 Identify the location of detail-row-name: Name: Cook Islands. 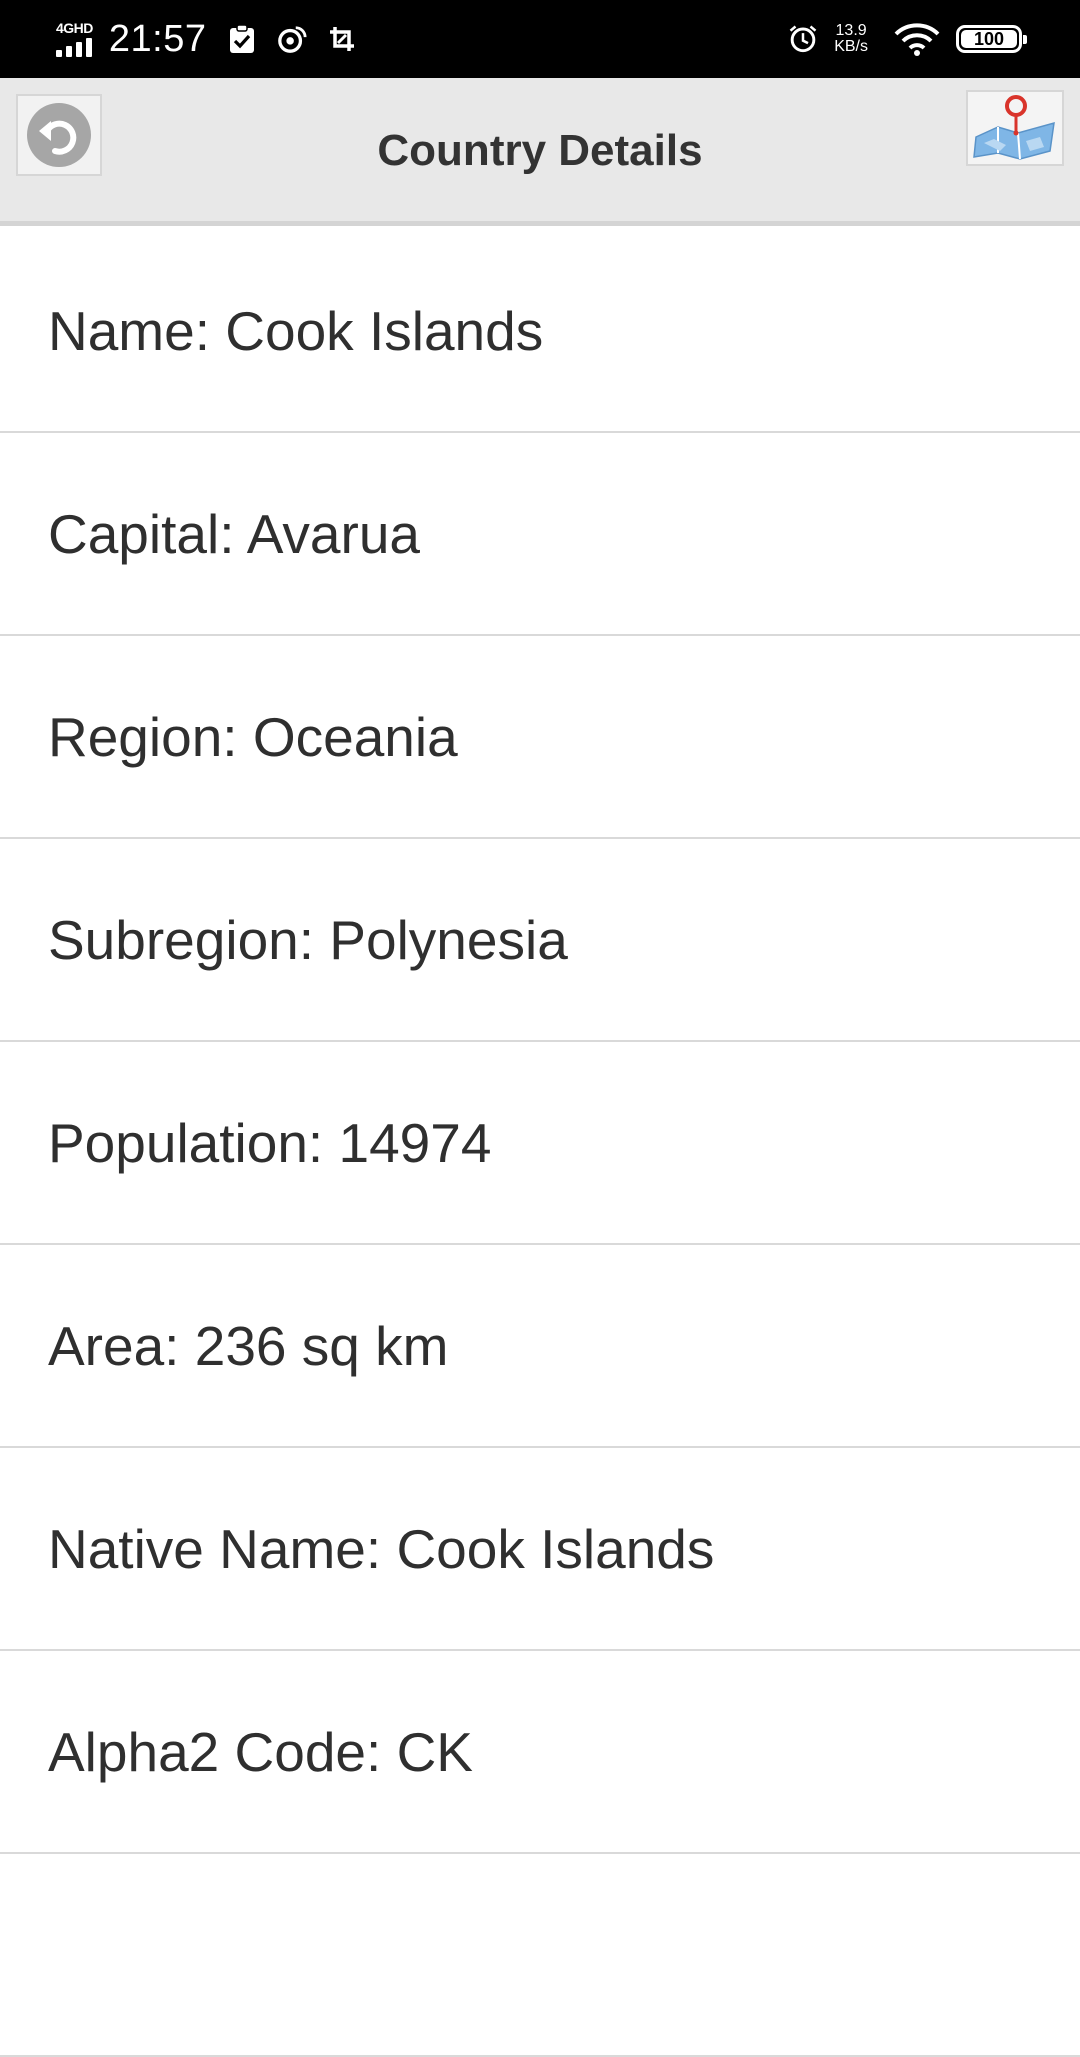
(540, 331).